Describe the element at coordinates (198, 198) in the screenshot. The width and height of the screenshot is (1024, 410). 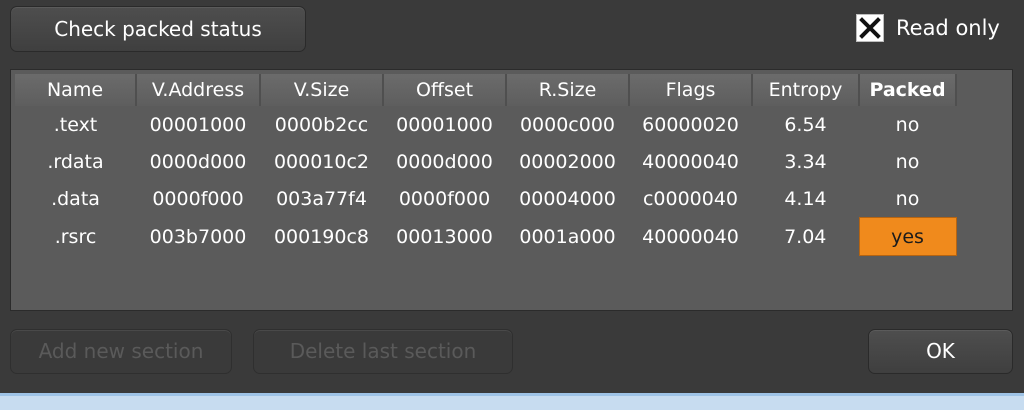
I see `cell-vaddress: 0000f000` at that location.